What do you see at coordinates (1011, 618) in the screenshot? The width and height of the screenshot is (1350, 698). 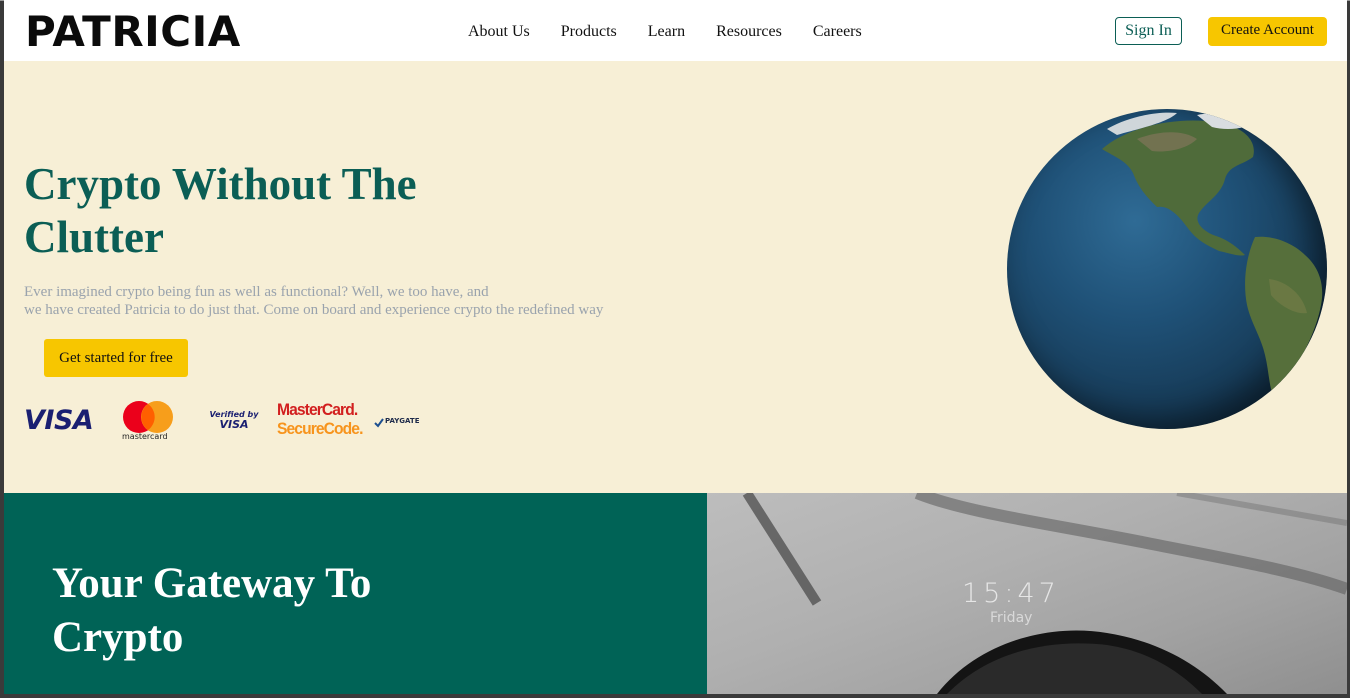 I see `phone-clock-day: Friday` at bounding box center [1011, 618].